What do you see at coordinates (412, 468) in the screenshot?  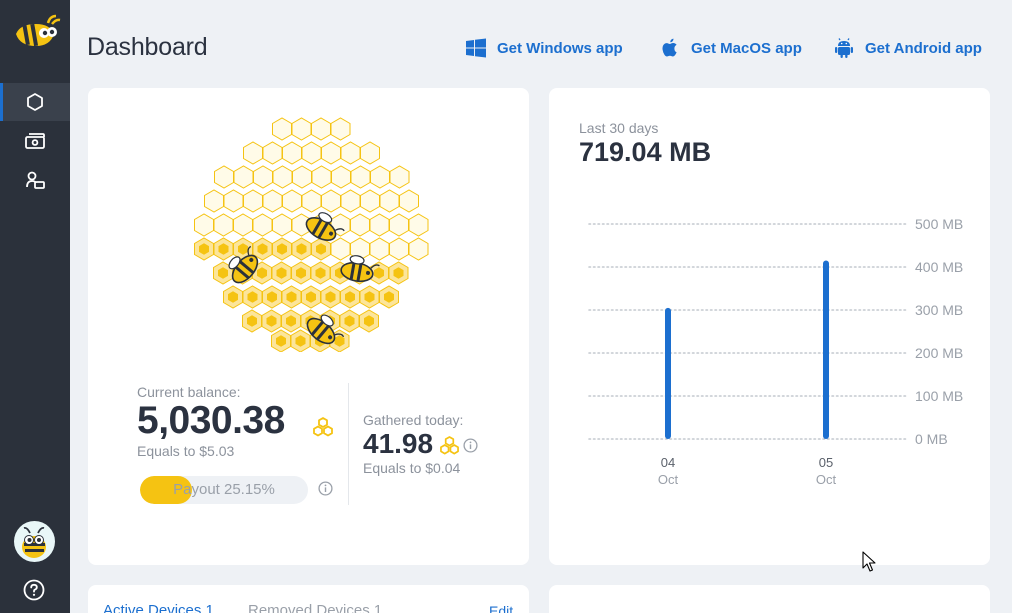 I see `gathered-equals: Equals to $0.04` at bounding box center [412, 468].